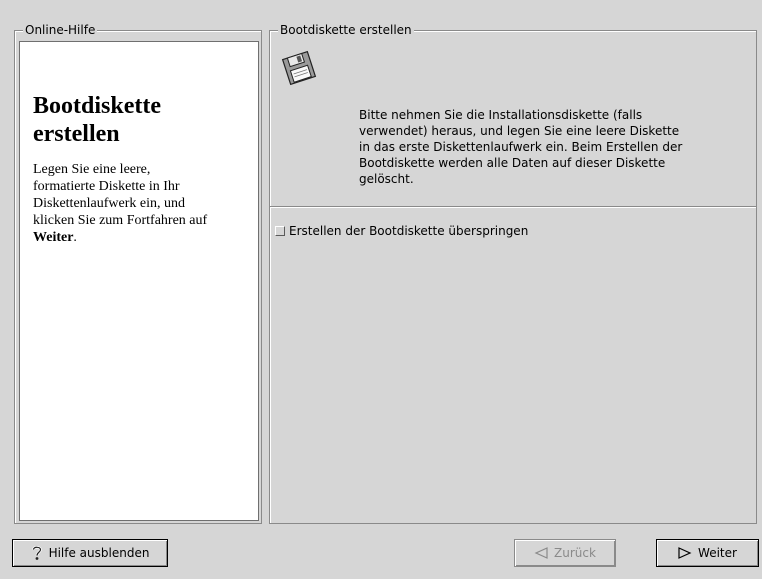  What do you see at coordinates (53, 237) in the screenshot?
I see `help-text-bold: Weiter` at bounding box center [53, 237].